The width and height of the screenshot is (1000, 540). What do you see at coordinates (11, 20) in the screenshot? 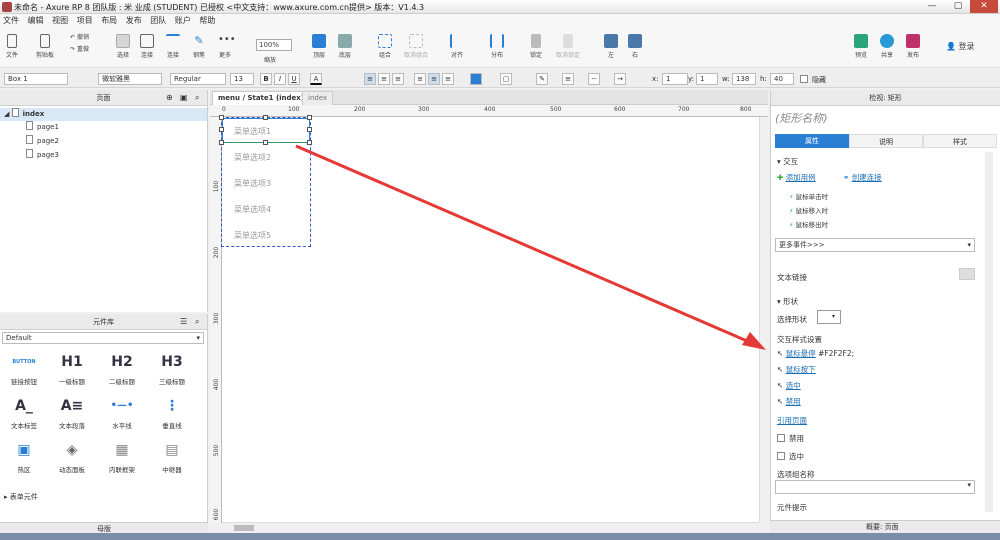
I see `menu-file: 文件` at bounding box center [11, 20].